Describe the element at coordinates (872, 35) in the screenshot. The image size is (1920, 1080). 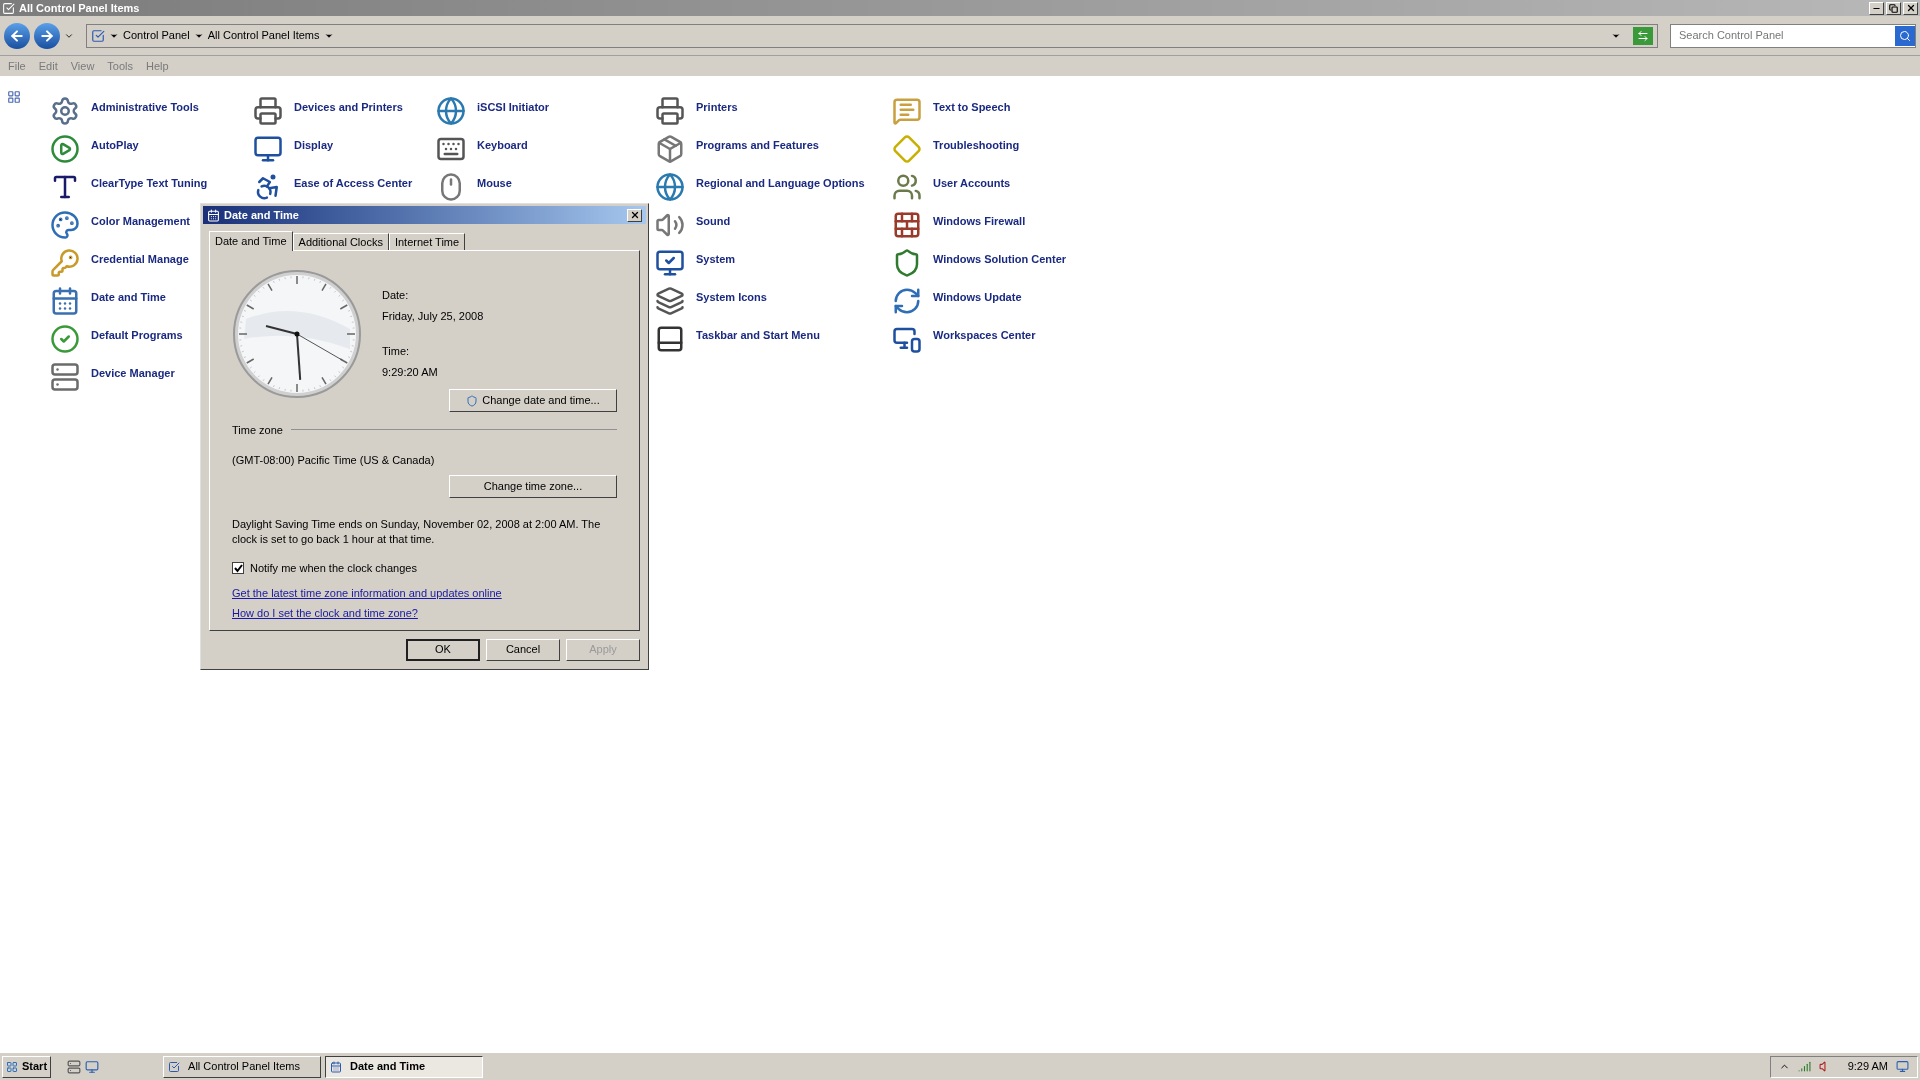
I see `address-bar: Control Panel All Control Panel Items` at that location.